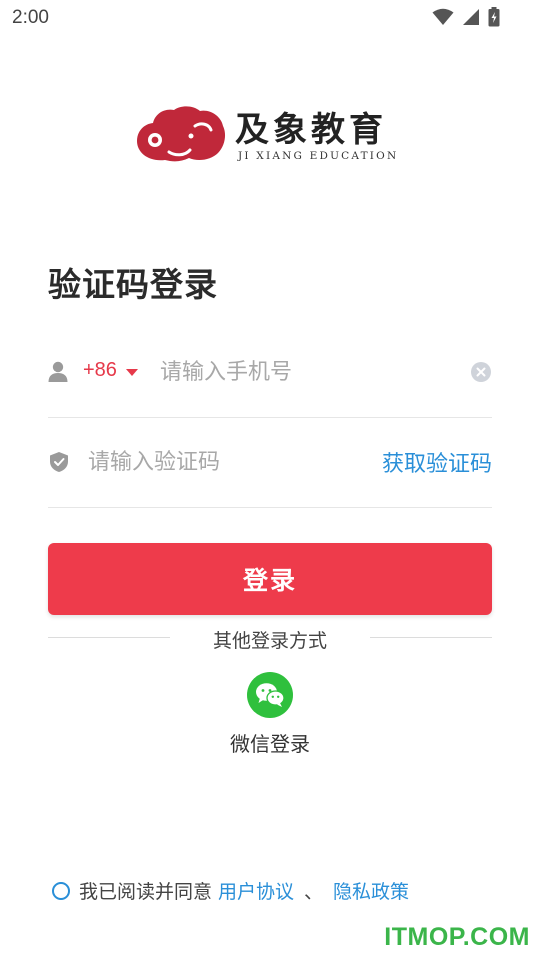 This screenshot has width=540, height=960. I want to click on agreement-prefix: 我已阅读并同意, so click(146, 892).